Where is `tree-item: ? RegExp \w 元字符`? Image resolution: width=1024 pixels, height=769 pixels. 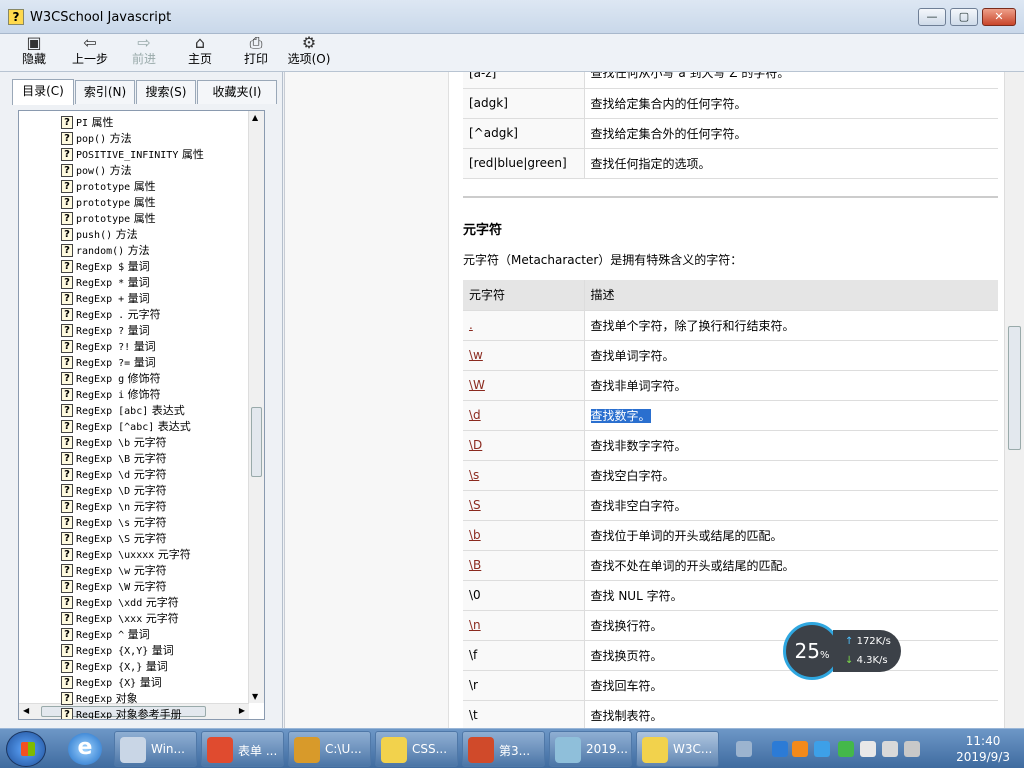 tree-item: ? RegExp \w 元字符 is located at coordinates (114, 571).